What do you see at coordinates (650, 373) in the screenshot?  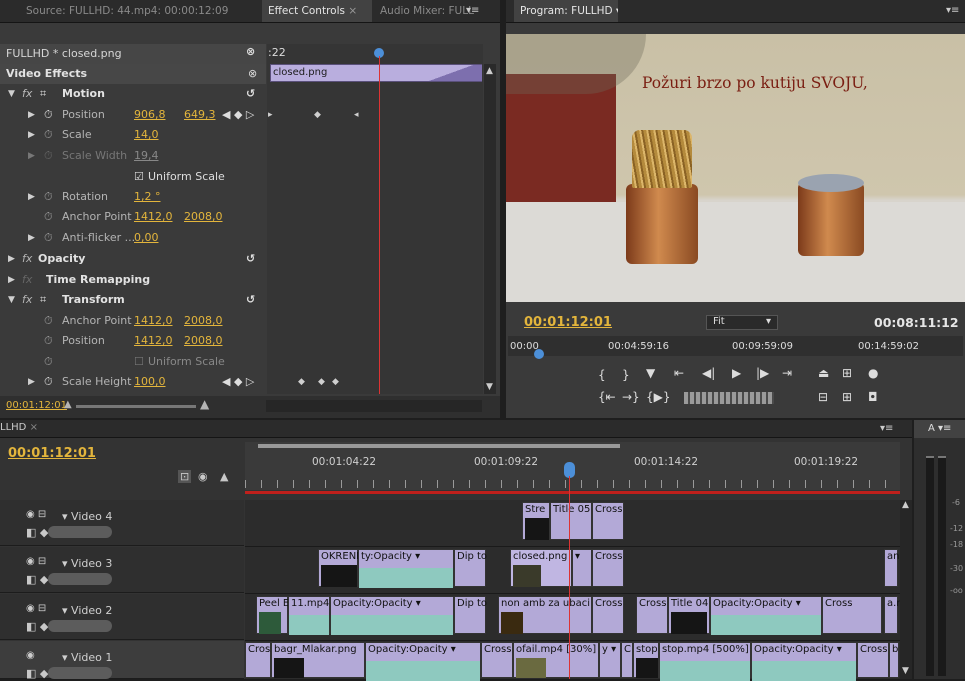 I see `marker-icon: ▼` at bounding box center [650, 373].